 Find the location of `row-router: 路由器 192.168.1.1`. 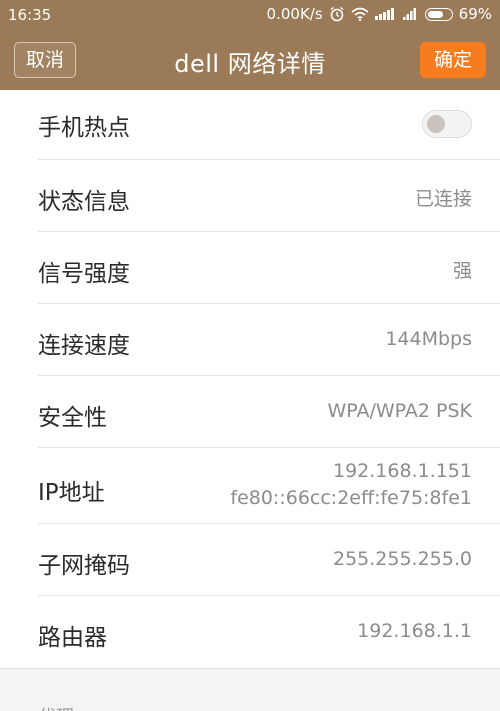

row-router: 路由器 192.168.1.1 is located at coordinates (250, 632).